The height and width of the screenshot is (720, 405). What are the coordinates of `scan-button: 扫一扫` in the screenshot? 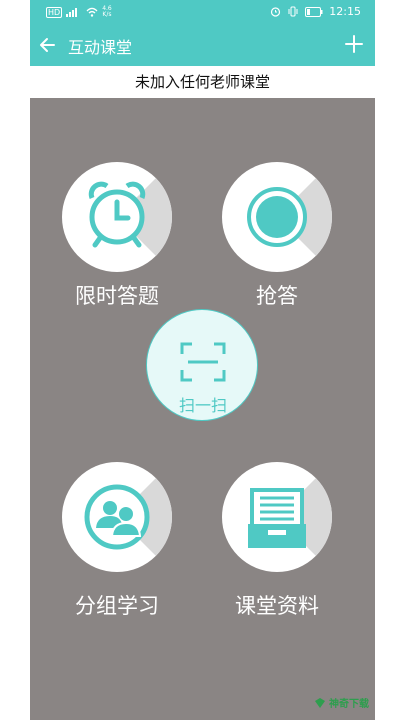 It's located at (202, 365).